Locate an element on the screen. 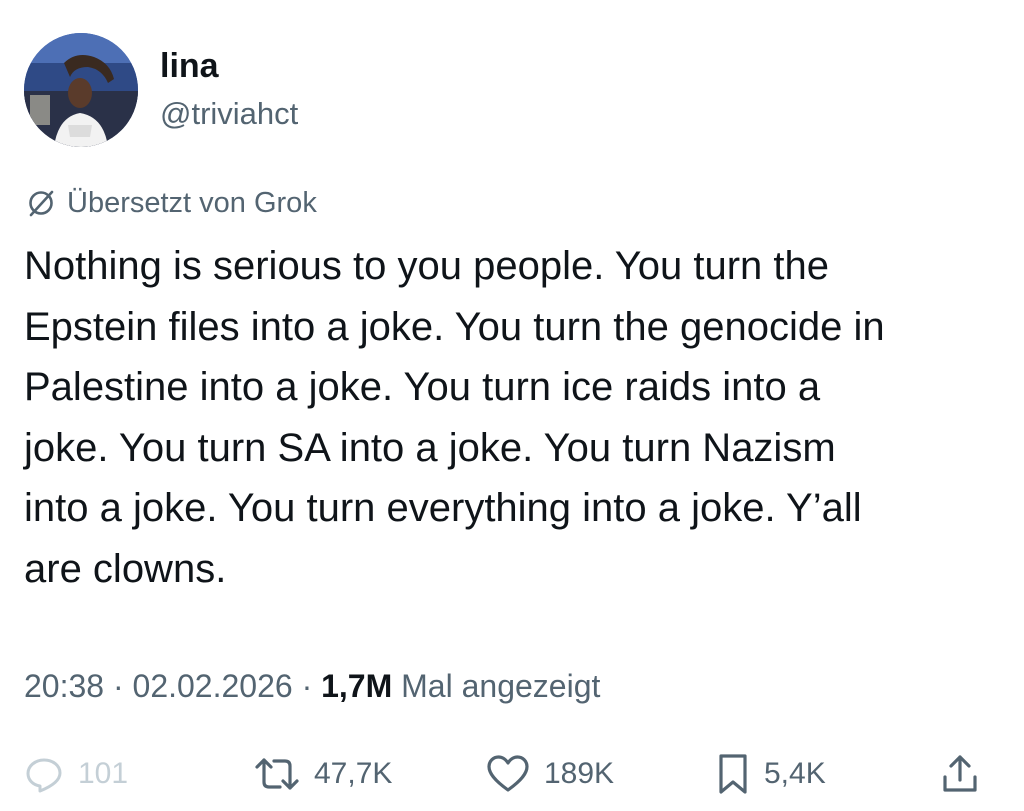  share-button is located at coordinates (960, 774).